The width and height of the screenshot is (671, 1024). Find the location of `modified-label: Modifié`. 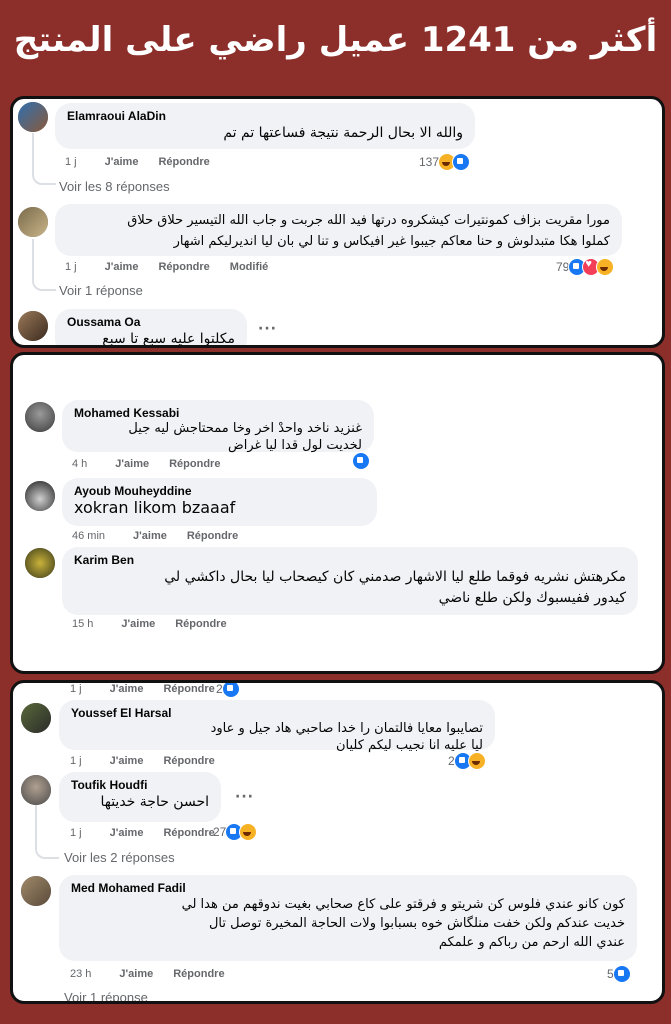

modified-label: Modifié is located at coordinates (249, 267).